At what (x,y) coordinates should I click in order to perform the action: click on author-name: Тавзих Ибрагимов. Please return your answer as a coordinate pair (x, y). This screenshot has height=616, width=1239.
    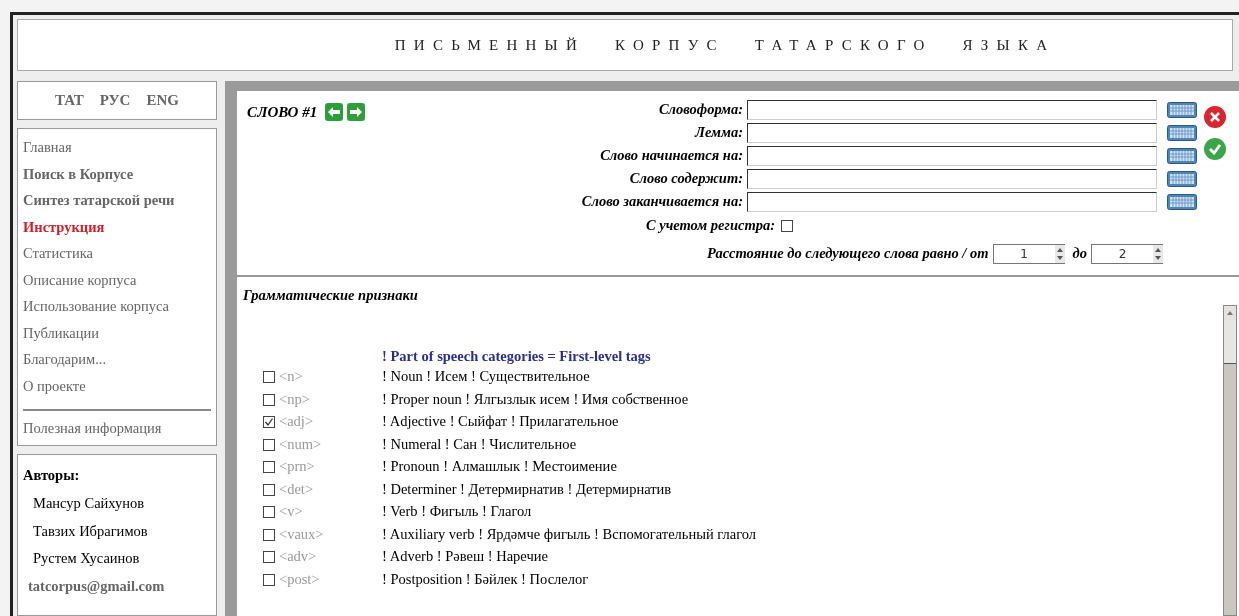
    Looking at the image, I should click on (90, 531).